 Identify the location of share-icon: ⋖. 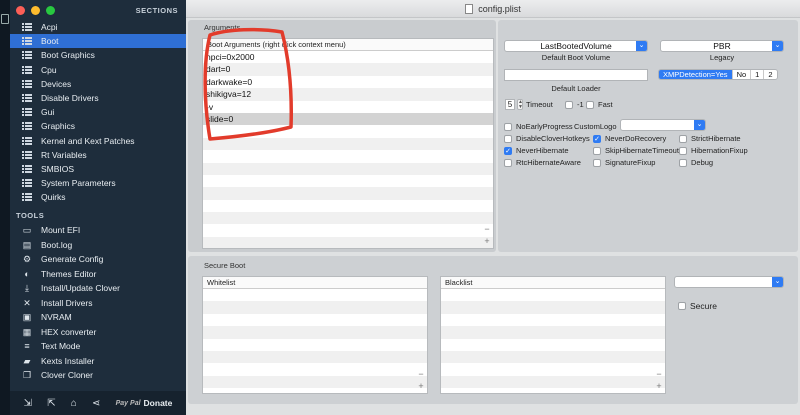
(96, 403).